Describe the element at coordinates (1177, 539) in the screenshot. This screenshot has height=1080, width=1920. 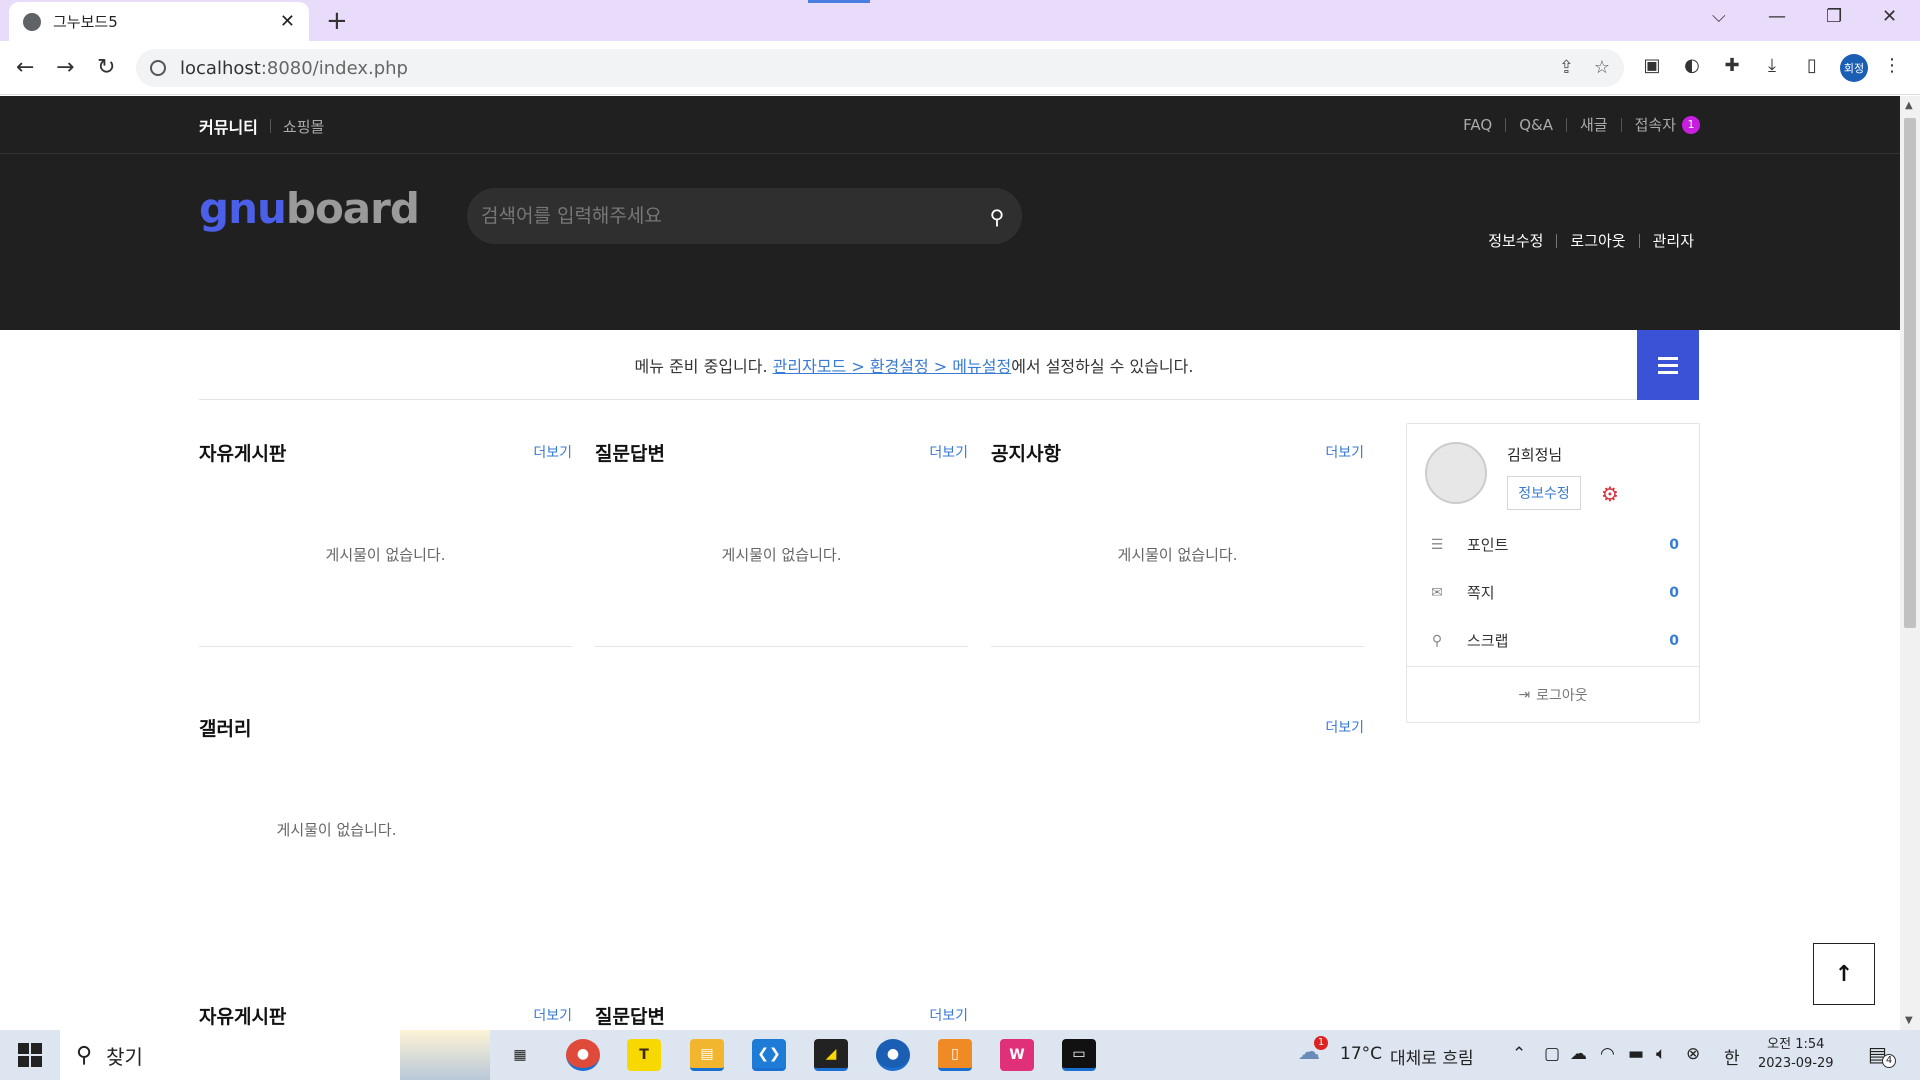
I see `board-notice: 공지사항 더보기 게시물이 없습니다.` at that location.